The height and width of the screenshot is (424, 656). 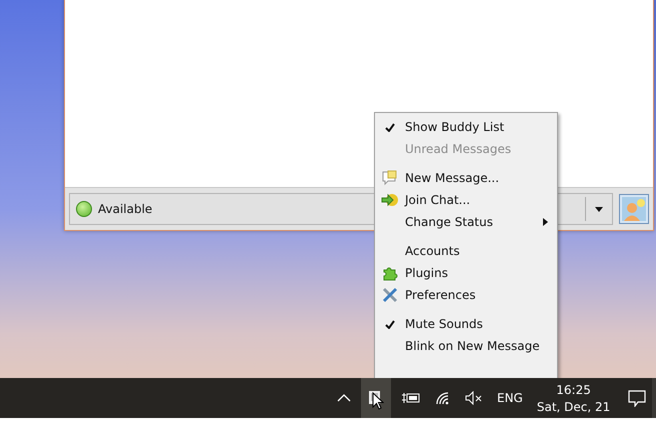 I want to click on wifi-icon, so click(x=443, y=398).